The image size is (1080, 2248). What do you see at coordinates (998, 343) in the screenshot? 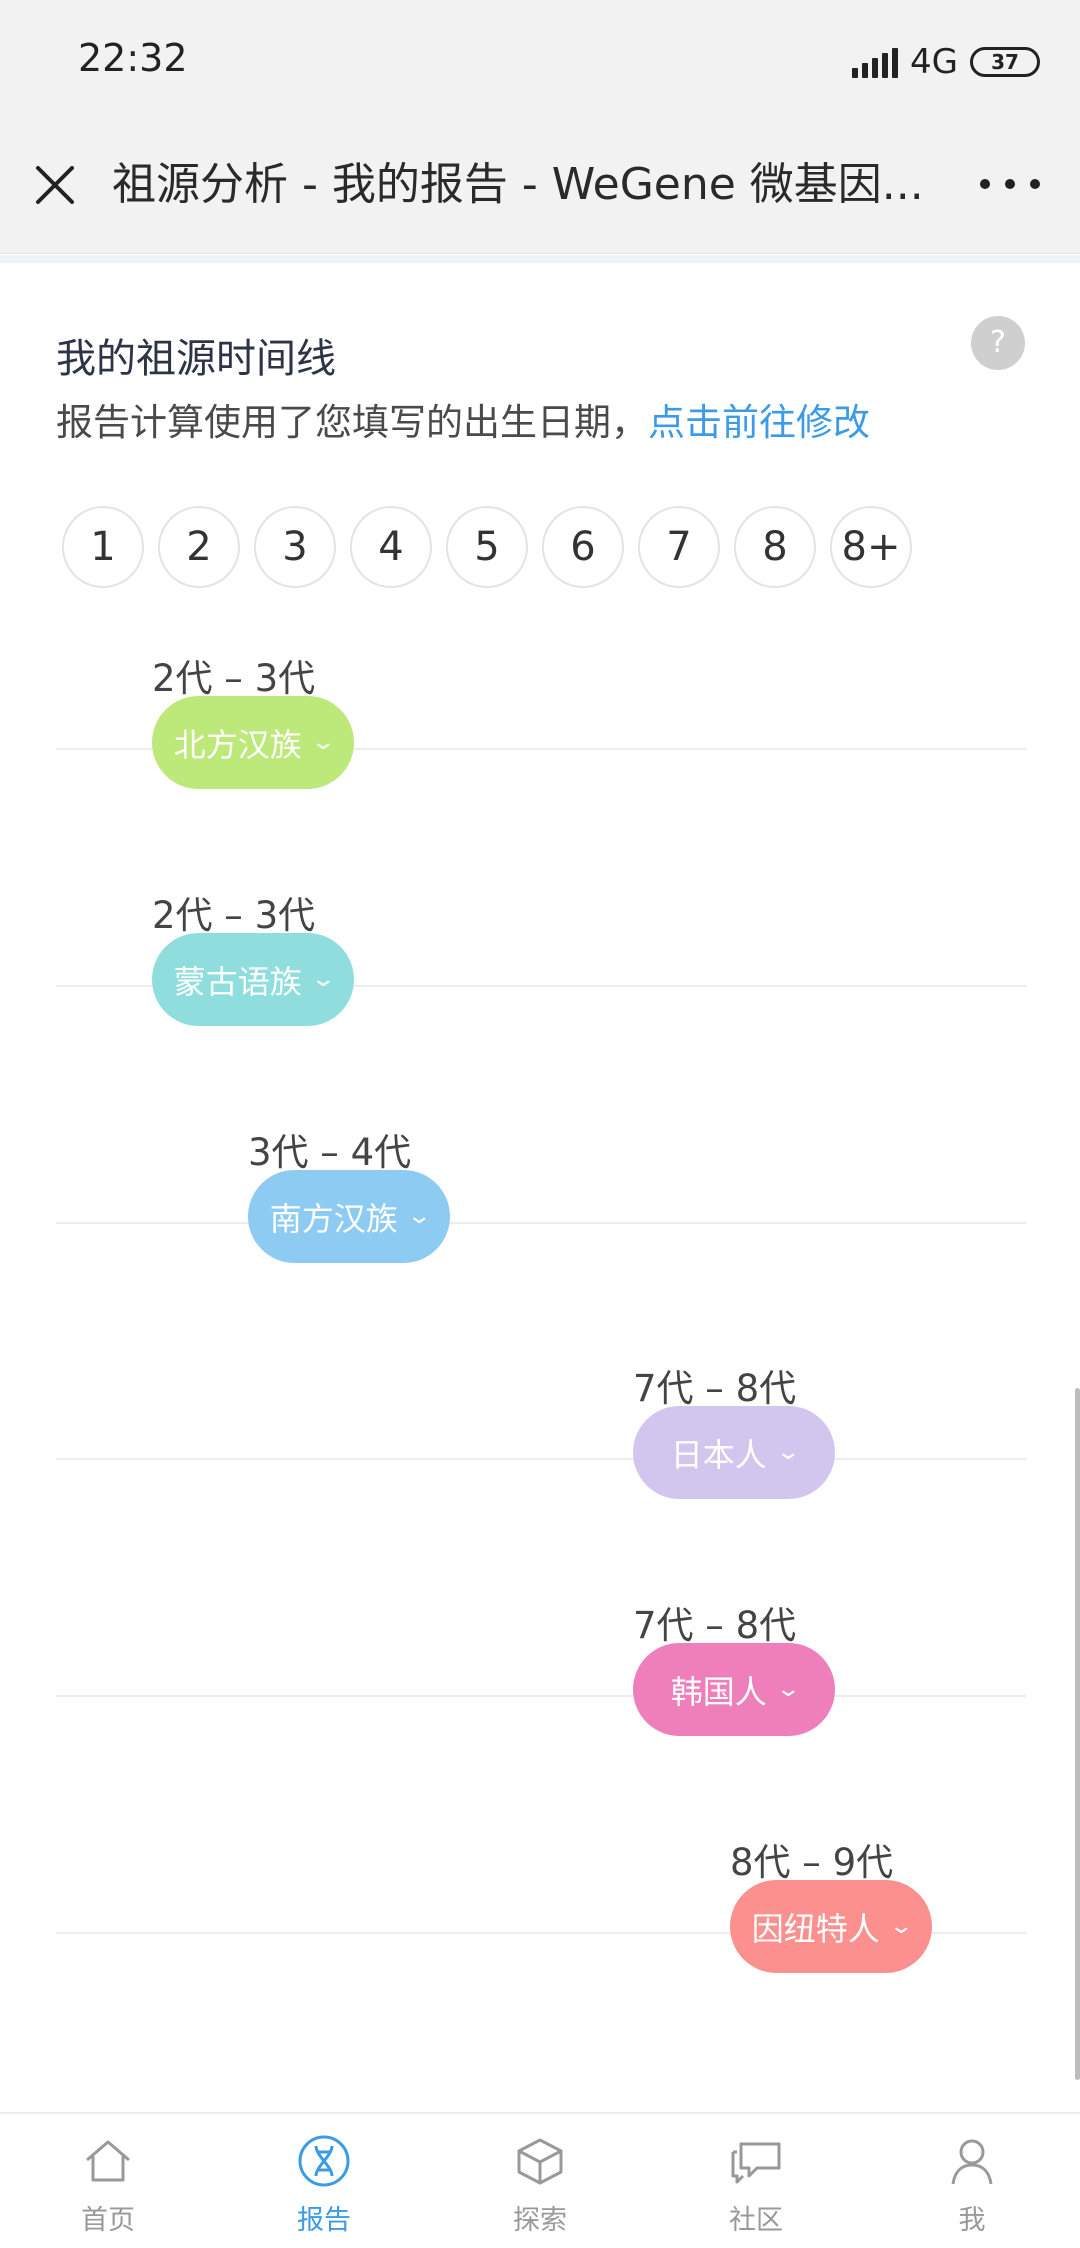
I see `help-icon: ?` at bounding box center [998, 343].